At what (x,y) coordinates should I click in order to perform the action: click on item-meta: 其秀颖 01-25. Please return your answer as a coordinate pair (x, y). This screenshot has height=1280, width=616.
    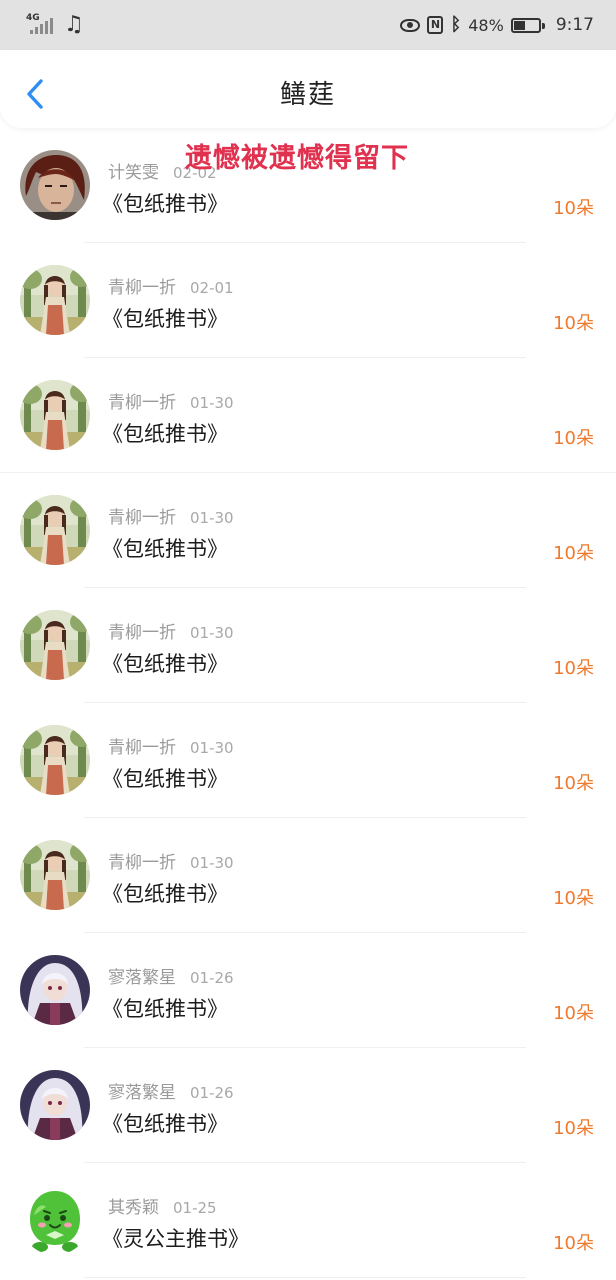
    Looking at the image, I should click on (162, 1205).